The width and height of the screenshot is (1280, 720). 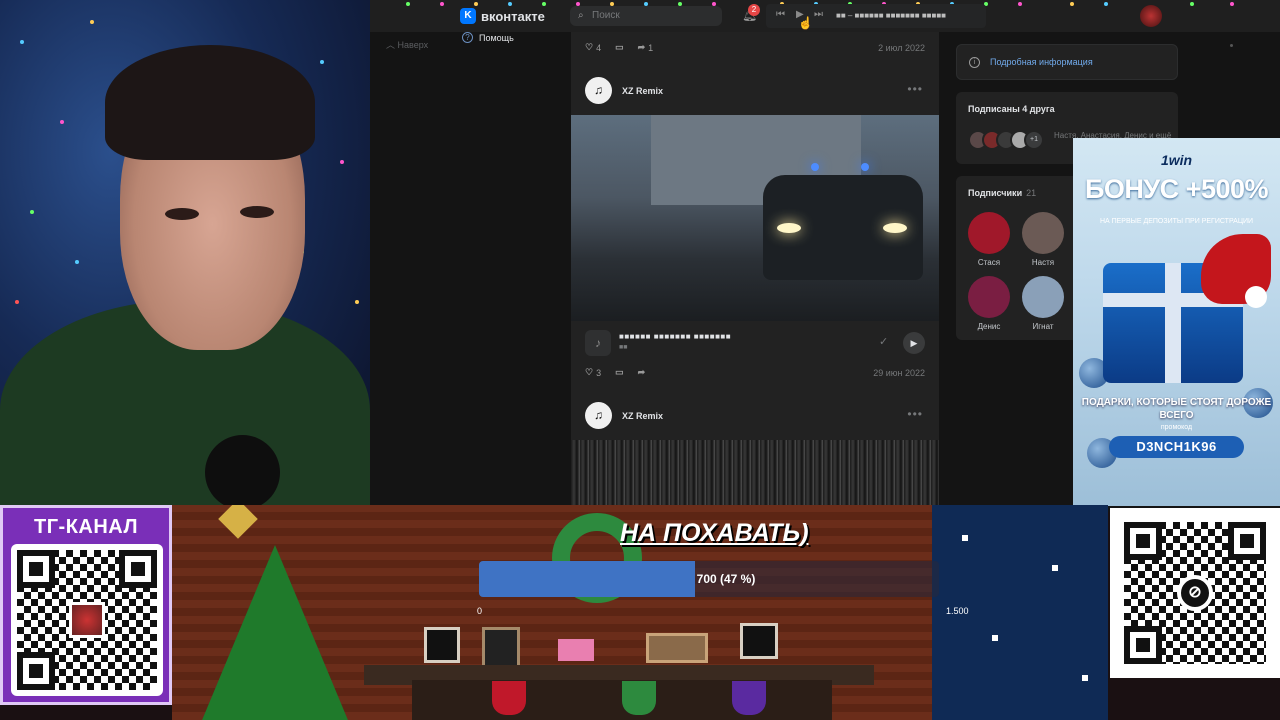 I want to click on help-link: ? Помощь, so click(x=488, y=37).